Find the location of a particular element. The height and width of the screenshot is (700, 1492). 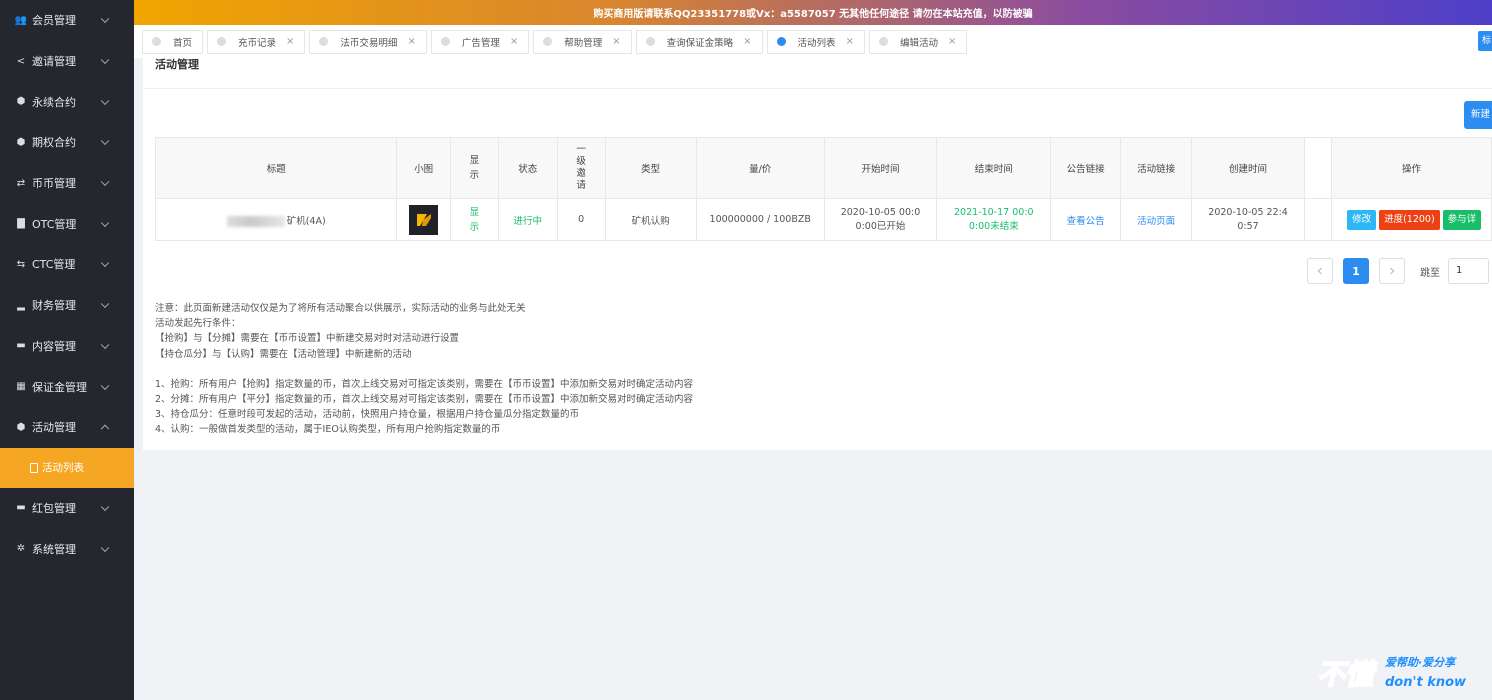

col-header-end-time: 结束时间 is located at coordinates (994, 168).